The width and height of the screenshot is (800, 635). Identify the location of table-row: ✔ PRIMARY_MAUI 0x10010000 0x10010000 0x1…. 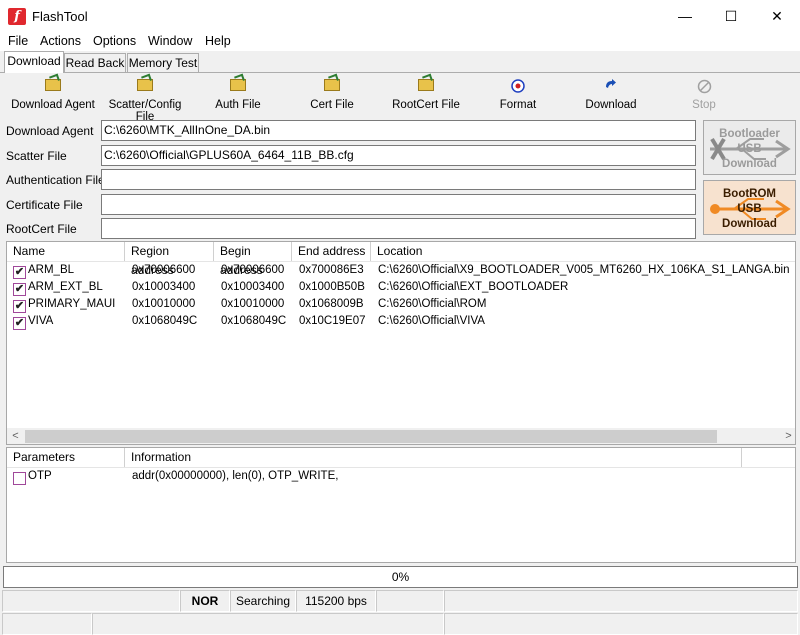
(401, 305).